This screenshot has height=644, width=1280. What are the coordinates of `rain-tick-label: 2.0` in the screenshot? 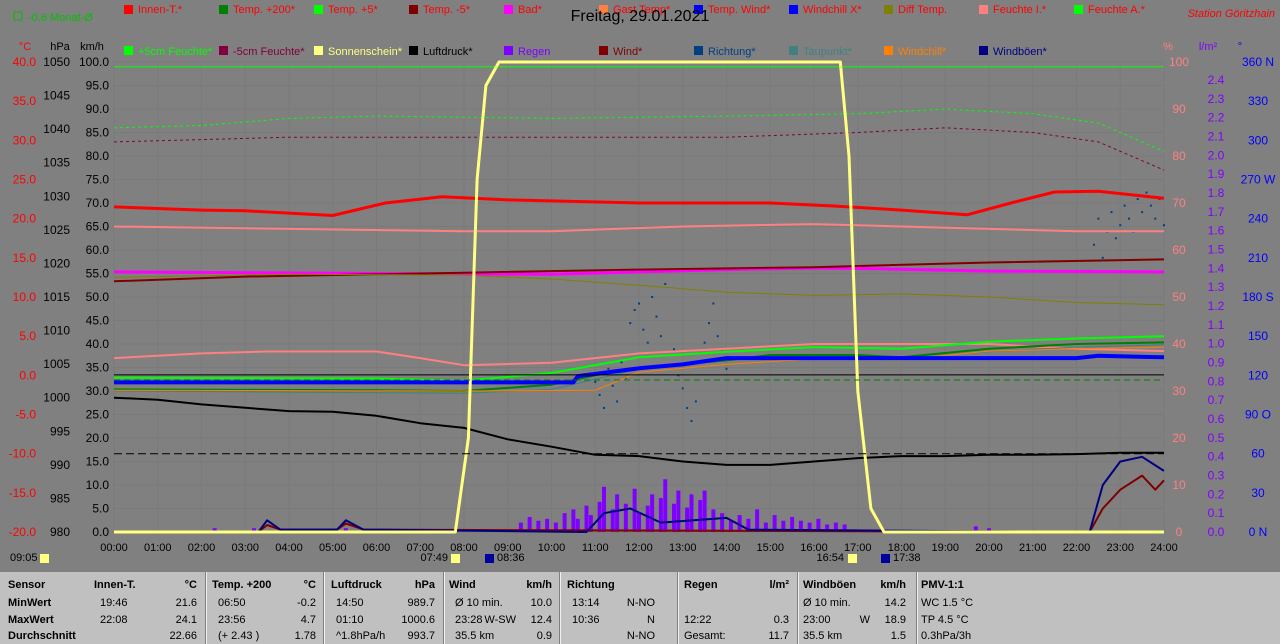 It's located at (1216, 155).